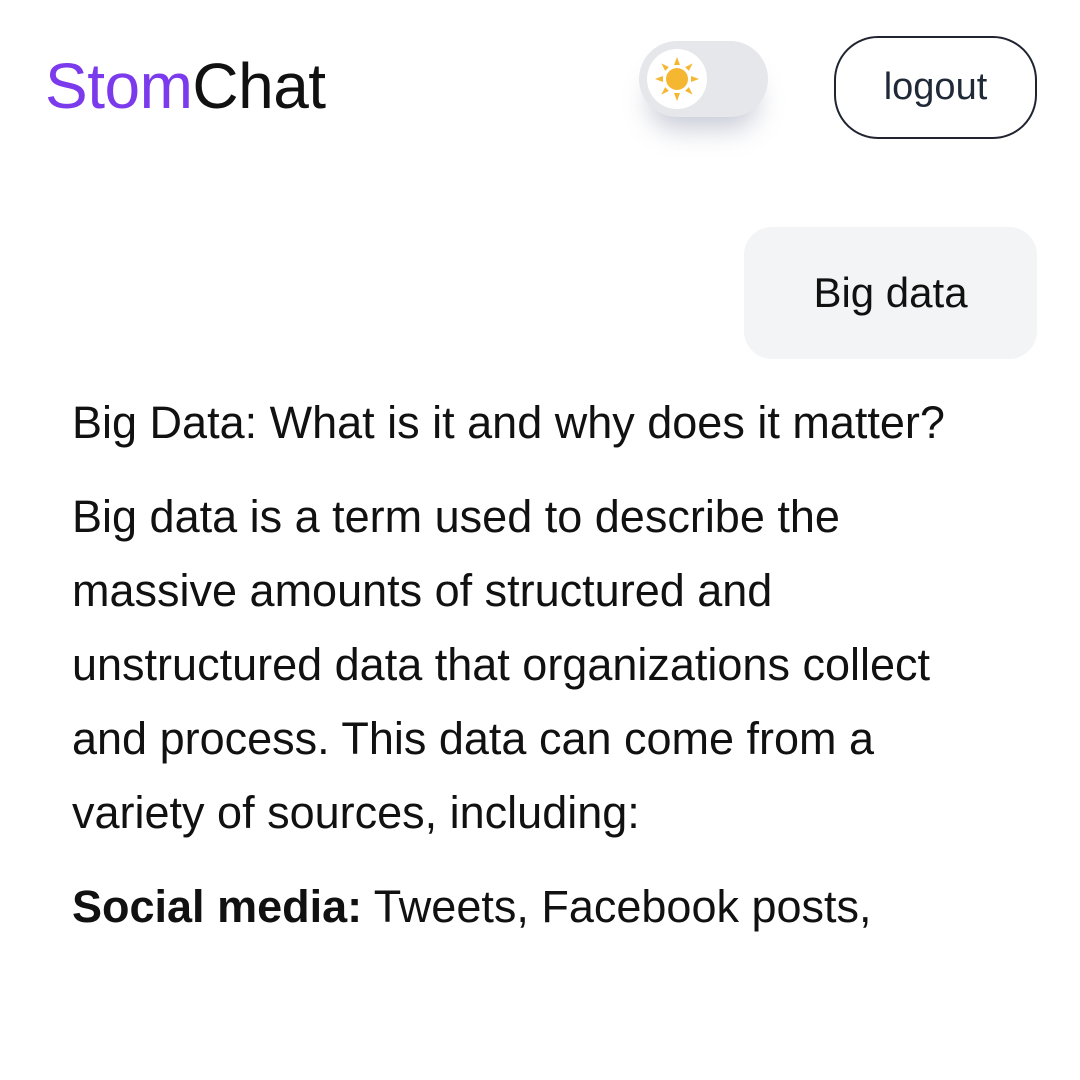 This screenshot has height=1080, width=1080. Describe the element at coordinates (935, 87) in the screenshot. I see `logout-button: logout` at that location.